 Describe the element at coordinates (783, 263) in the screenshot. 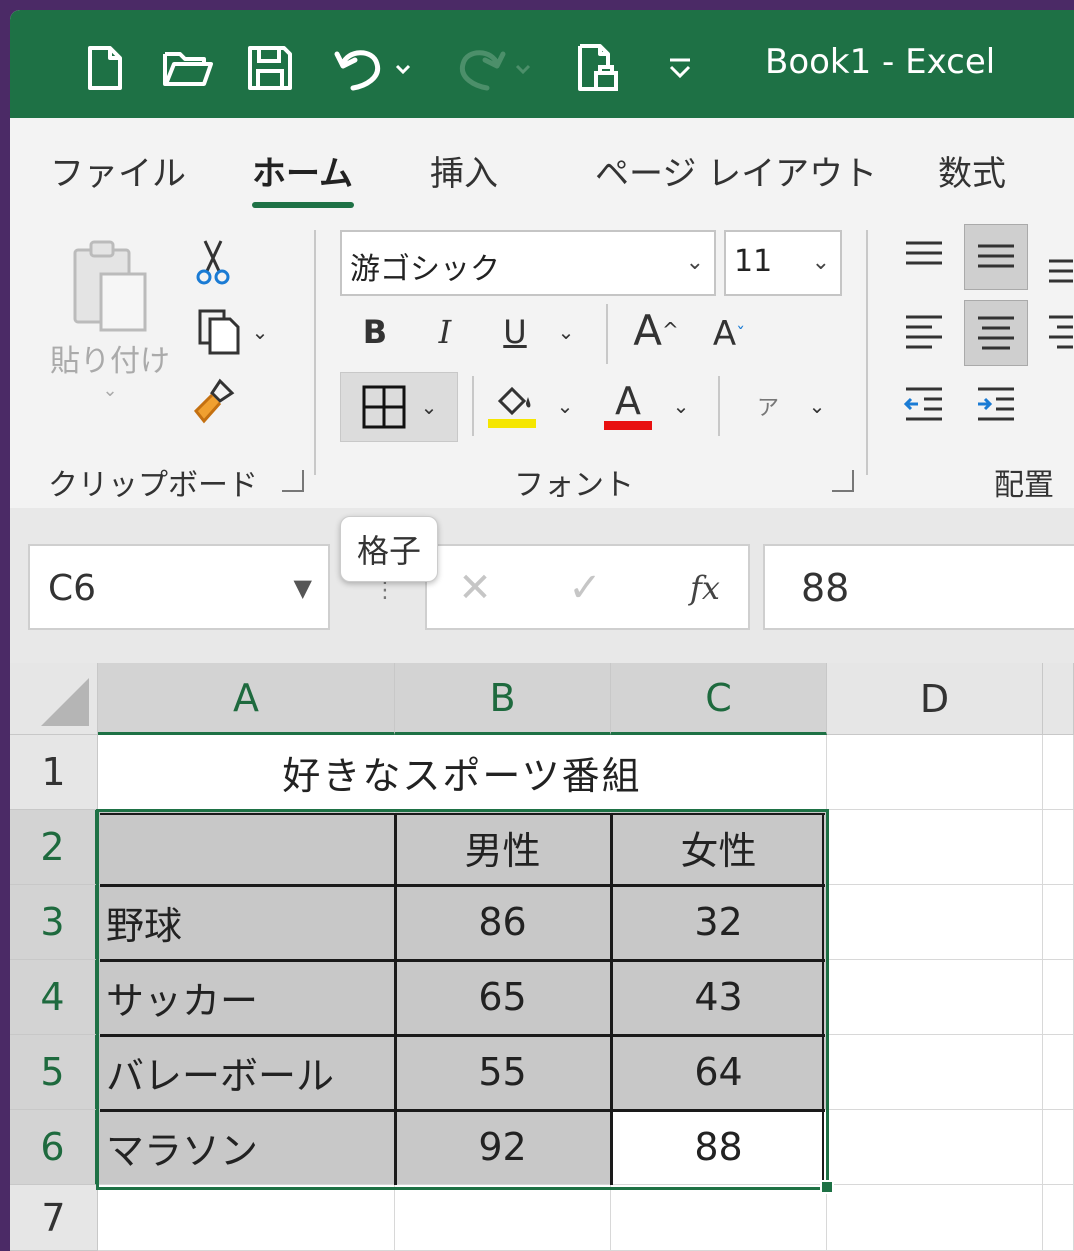

I see `font-size-select: 11 ⌄` at that location.